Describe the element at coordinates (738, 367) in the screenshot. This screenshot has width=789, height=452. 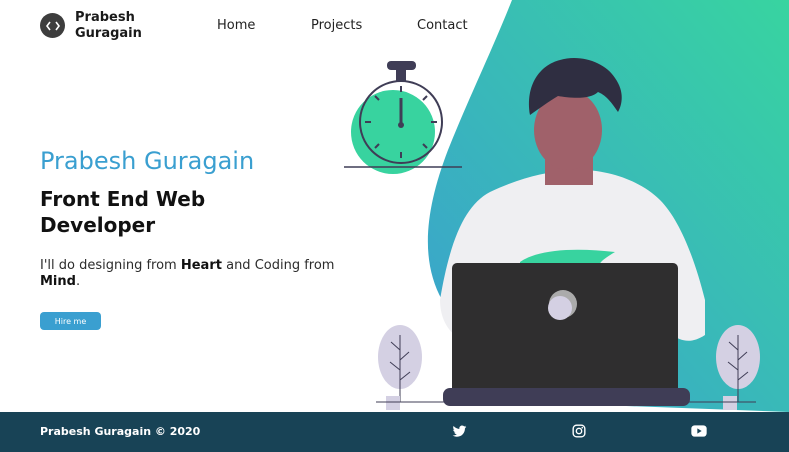
I see `plant-right-icon` at that location.